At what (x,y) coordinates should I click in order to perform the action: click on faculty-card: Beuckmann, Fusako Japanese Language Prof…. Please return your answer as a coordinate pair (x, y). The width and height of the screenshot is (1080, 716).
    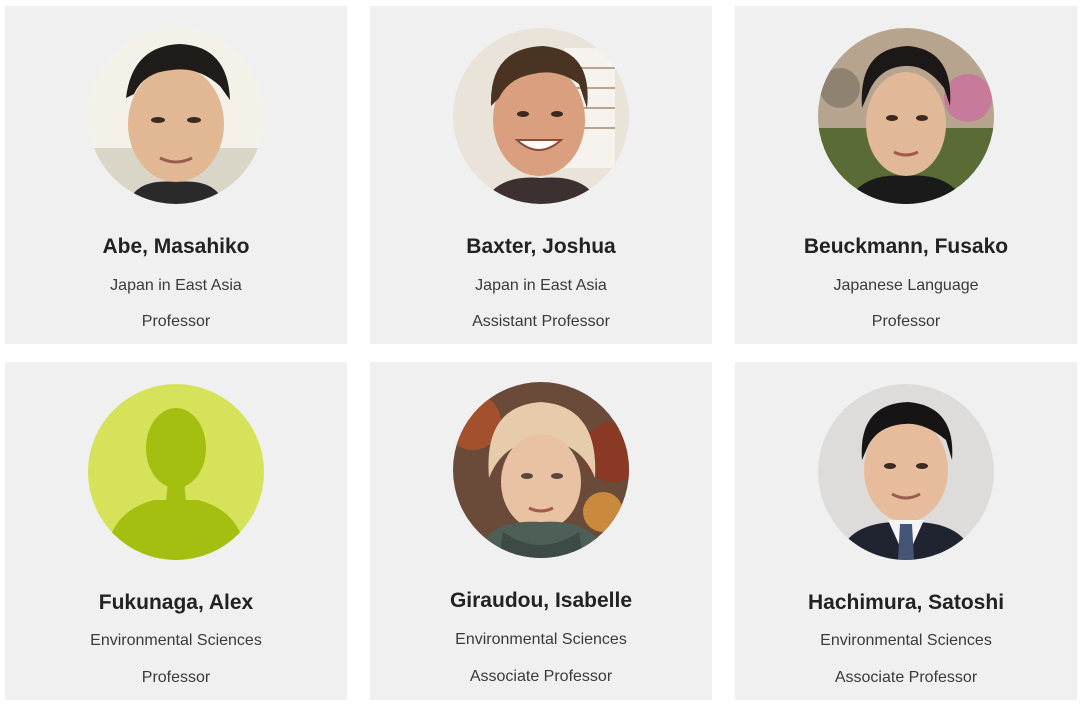
    Looking at the image, I should click on (906, 175).